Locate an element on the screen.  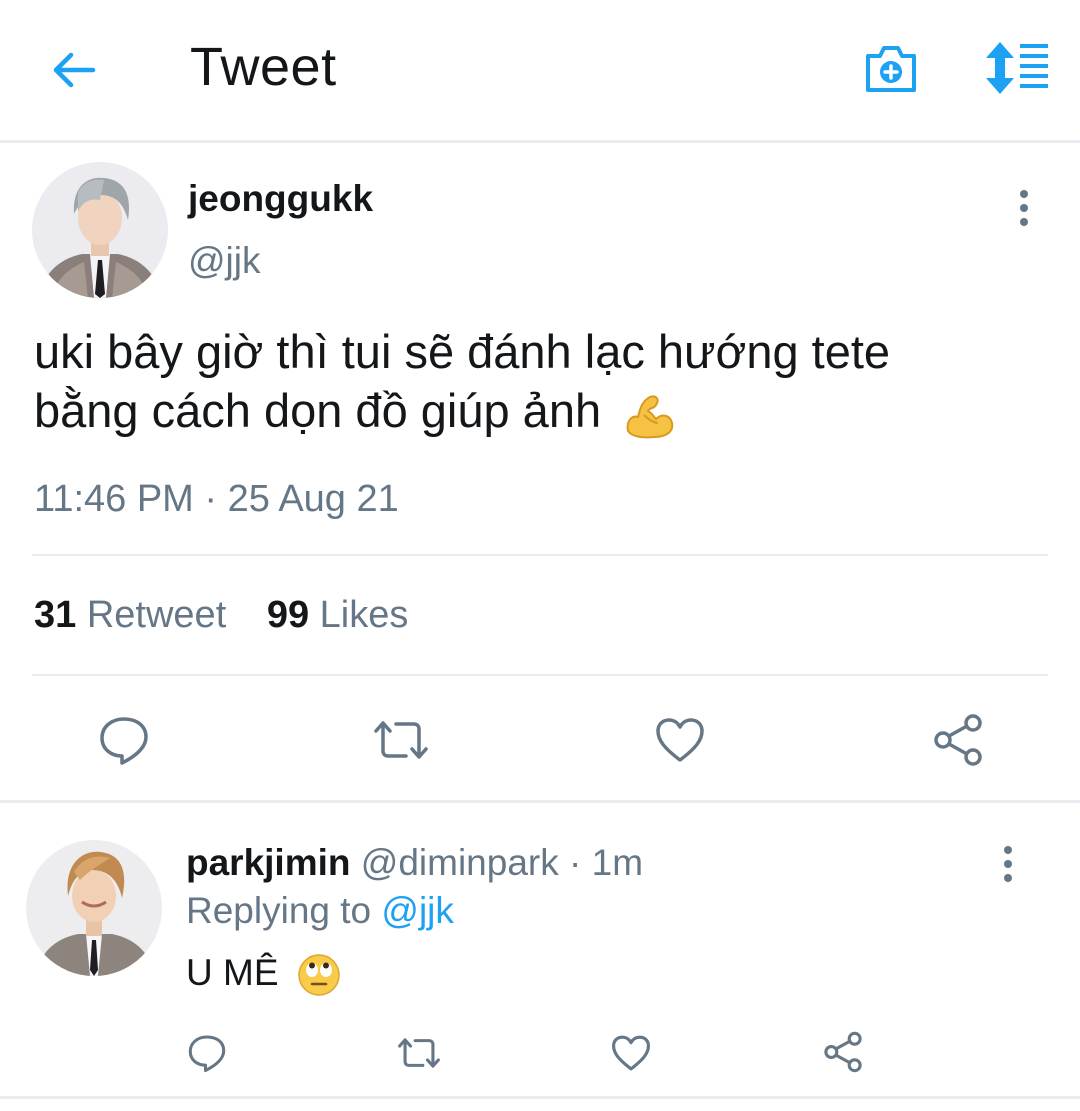
replying-prefix: Replying to is located at coordinates (279, 910).